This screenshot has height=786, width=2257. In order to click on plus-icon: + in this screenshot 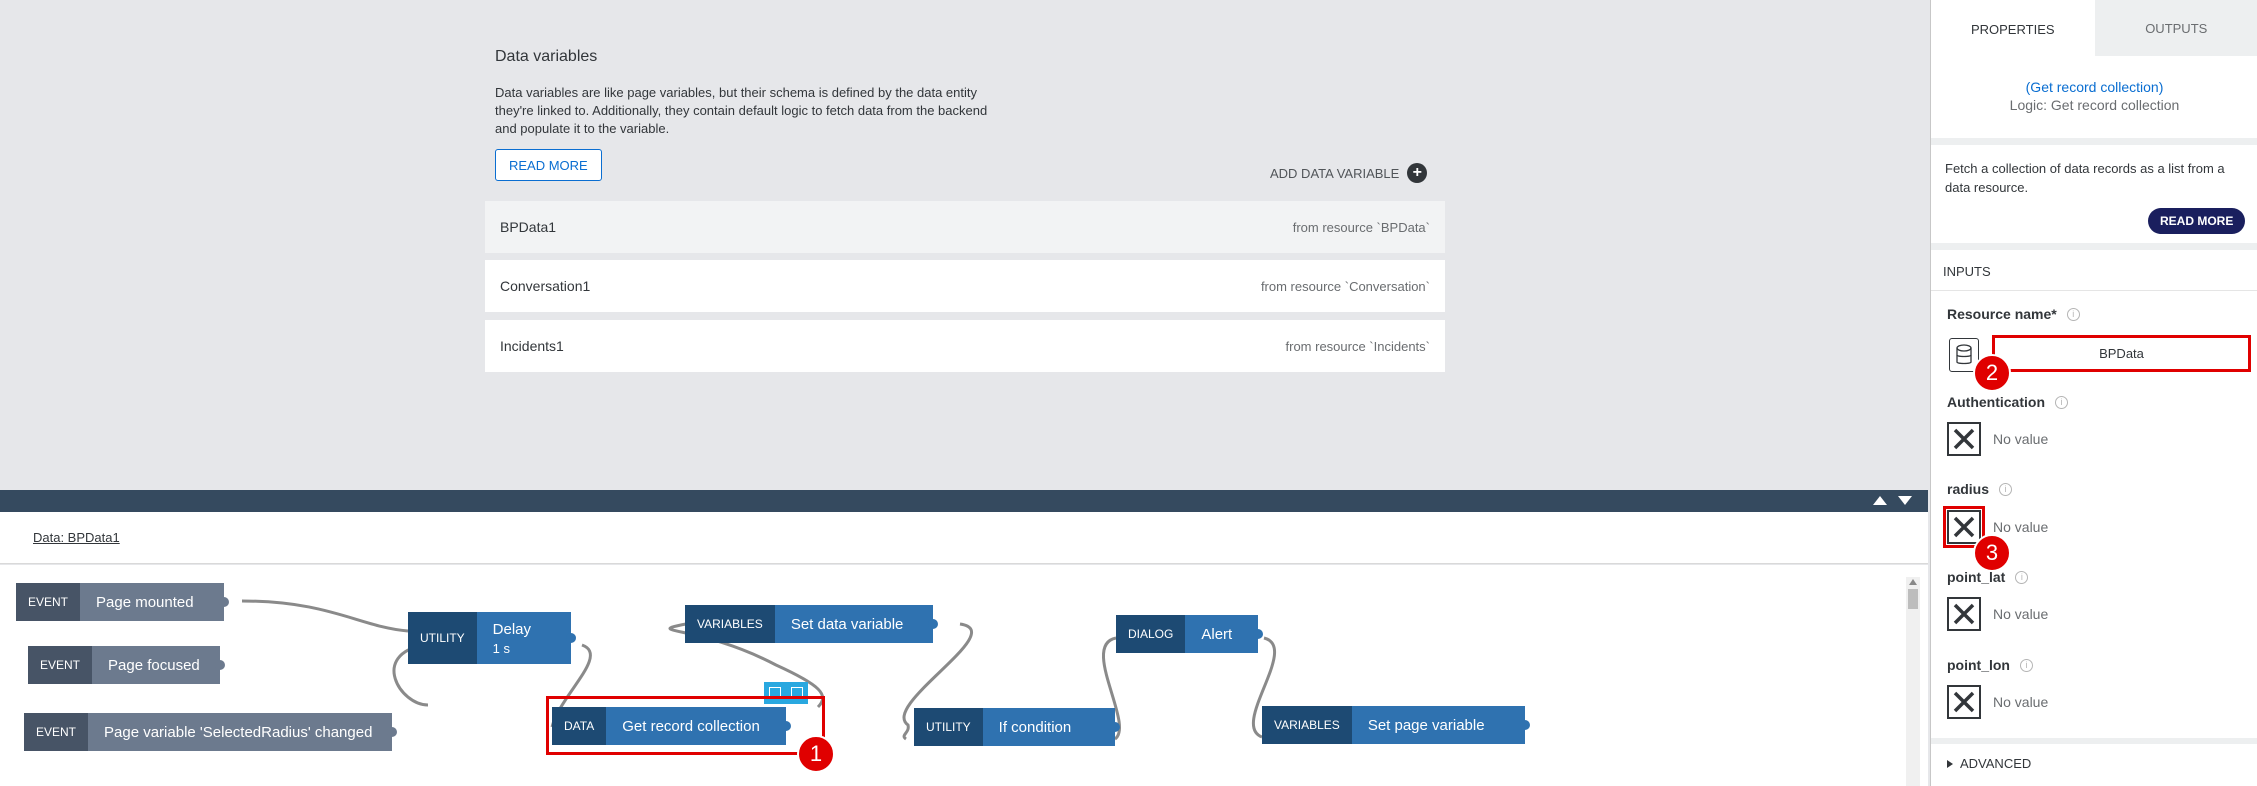, I will do `click(1417, 173)`.